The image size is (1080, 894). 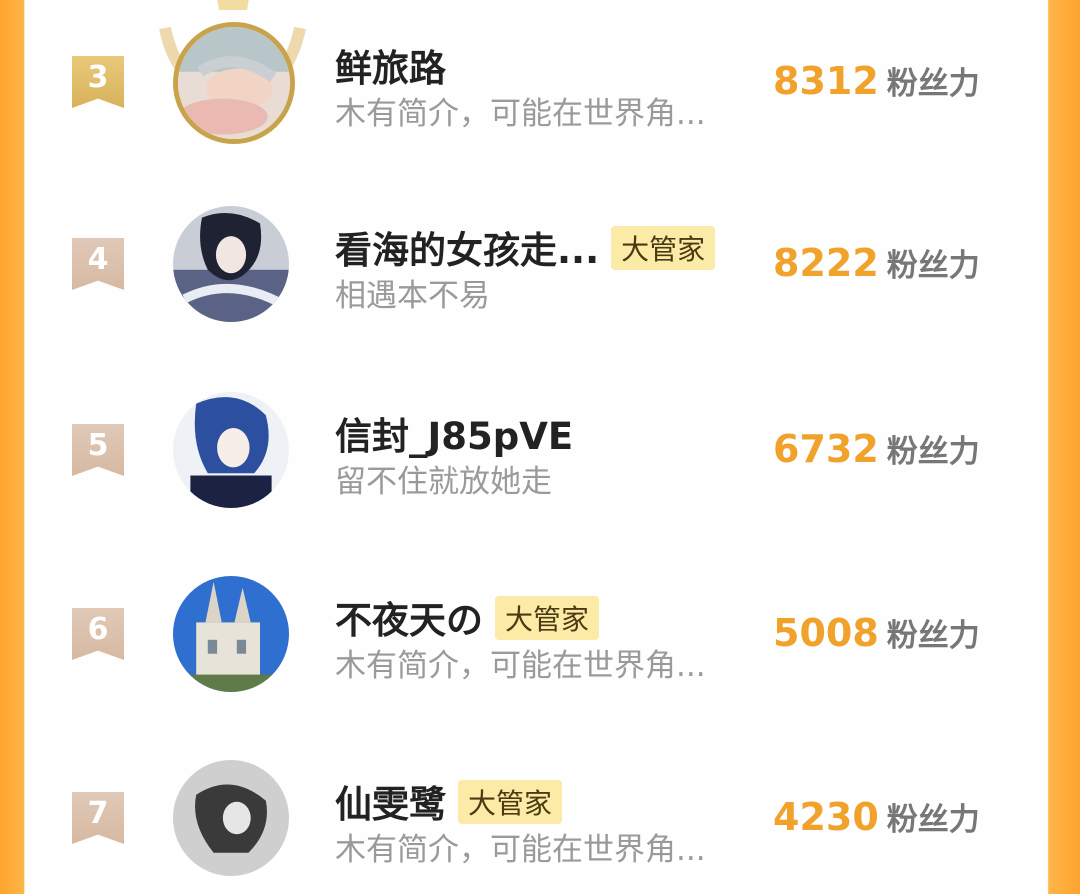 What do you see at coordinates (98, 264) in the screenshot?
I see `rank-ribbon: 4` at bounding box center [98, 264].